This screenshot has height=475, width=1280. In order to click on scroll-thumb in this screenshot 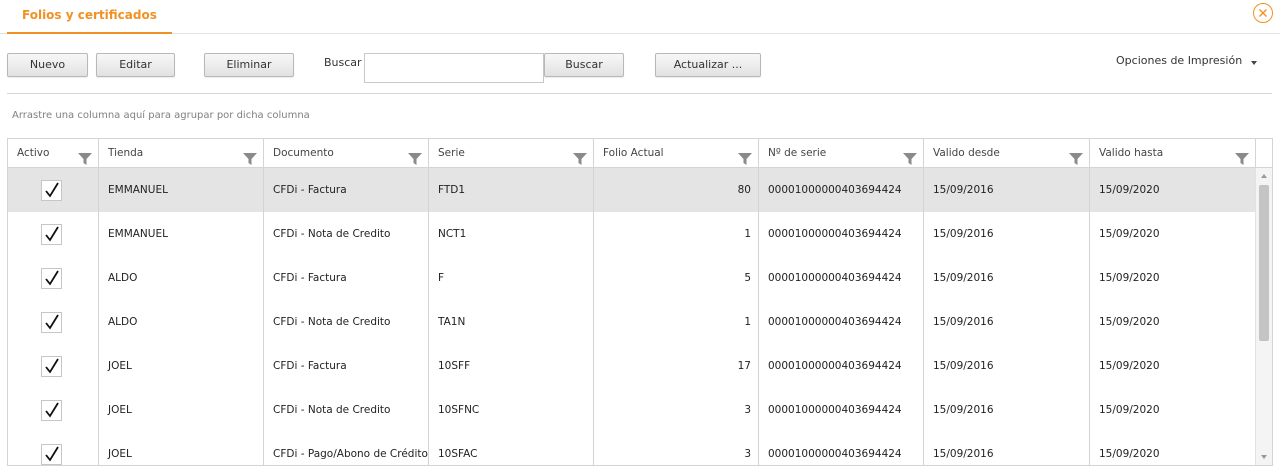, I will do `click(1264, 263)`.